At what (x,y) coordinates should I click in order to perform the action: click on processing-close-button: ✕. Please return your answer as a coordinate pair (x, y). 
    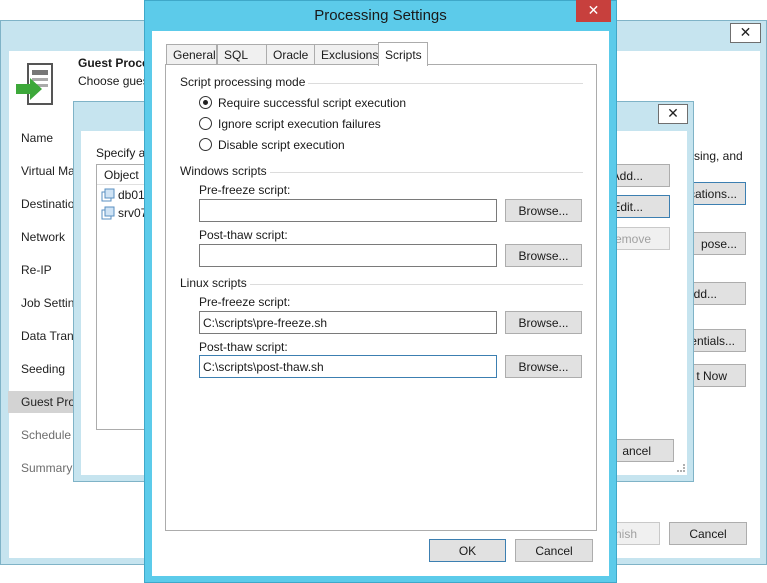
    Looking at the image, I should click on (593, 11).